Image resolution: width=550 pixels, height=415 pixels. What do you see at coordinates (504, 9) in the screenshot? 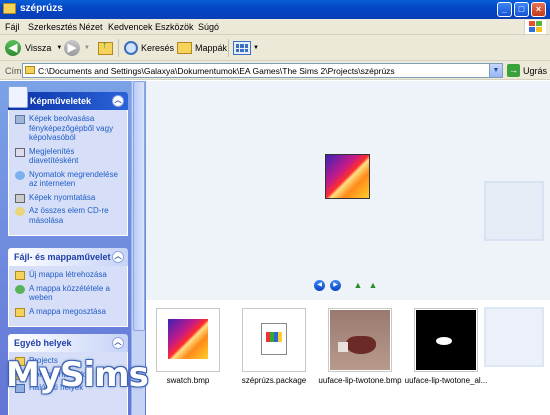
I see `minimize-button: _` at bounding box center [504, 9].